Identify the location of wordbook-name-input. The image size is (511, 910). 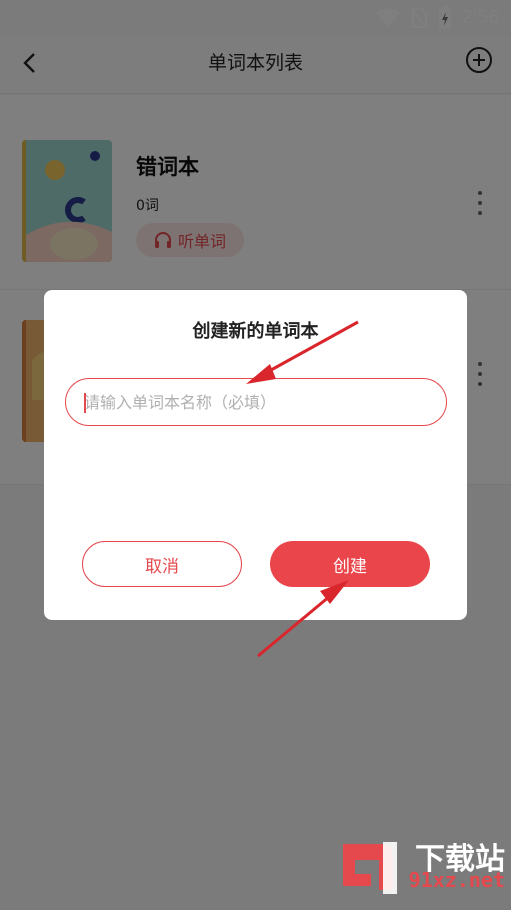
(256, 402).